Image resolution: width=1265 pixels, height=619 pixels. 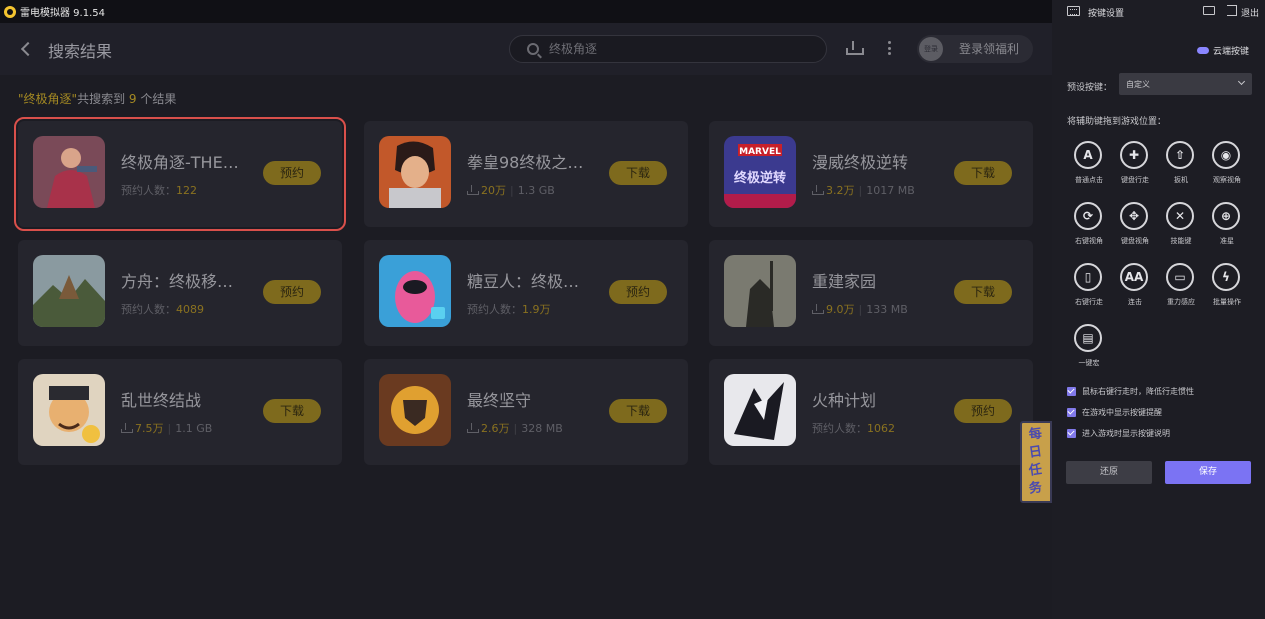 What do you see at coordinates (536, 309) in the screenshot?
I see `reserve-count: 1.9万` at bounding box center [536, 309].